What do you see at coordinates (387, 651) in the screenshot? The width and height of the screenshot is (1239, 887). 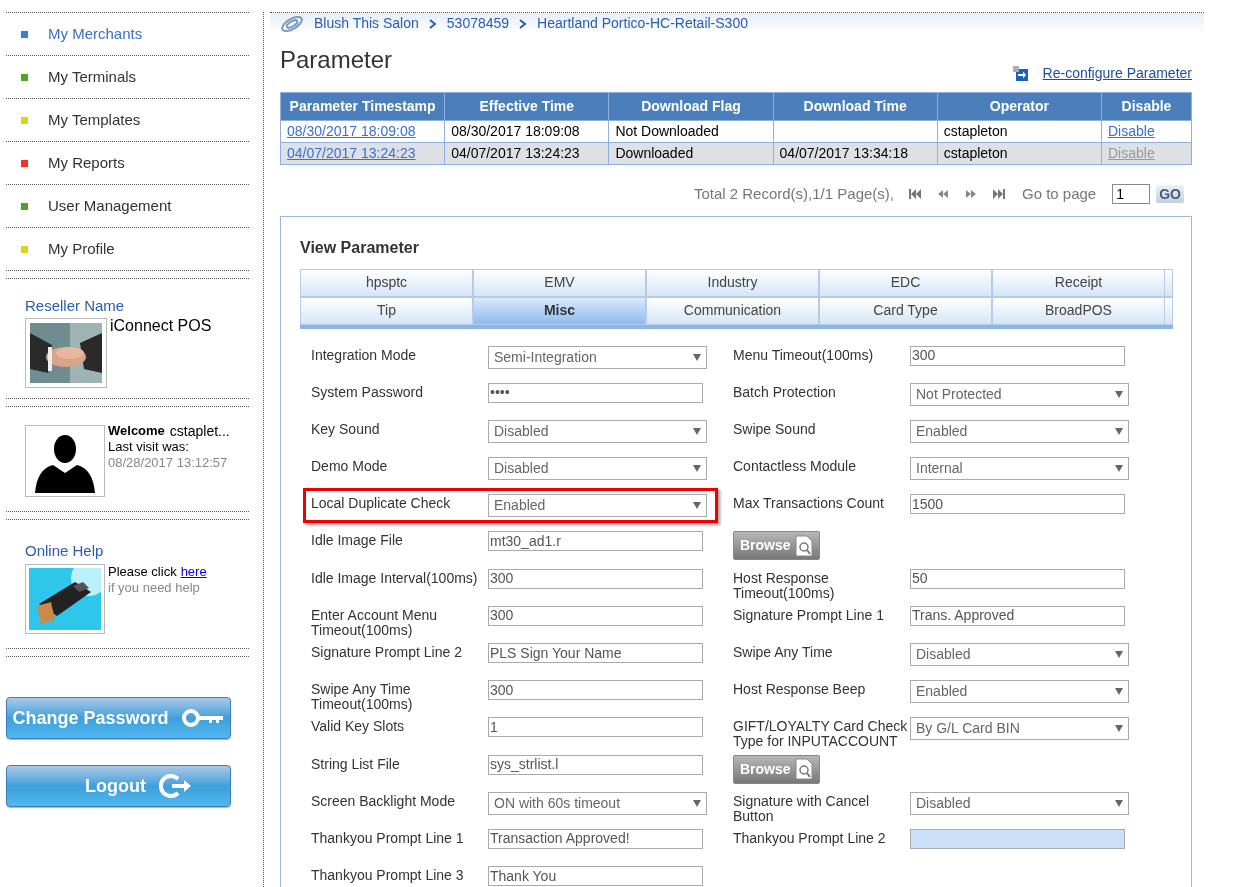 I see `field-label: Signature Prompt Line 2` at bounding box center [387, 651].